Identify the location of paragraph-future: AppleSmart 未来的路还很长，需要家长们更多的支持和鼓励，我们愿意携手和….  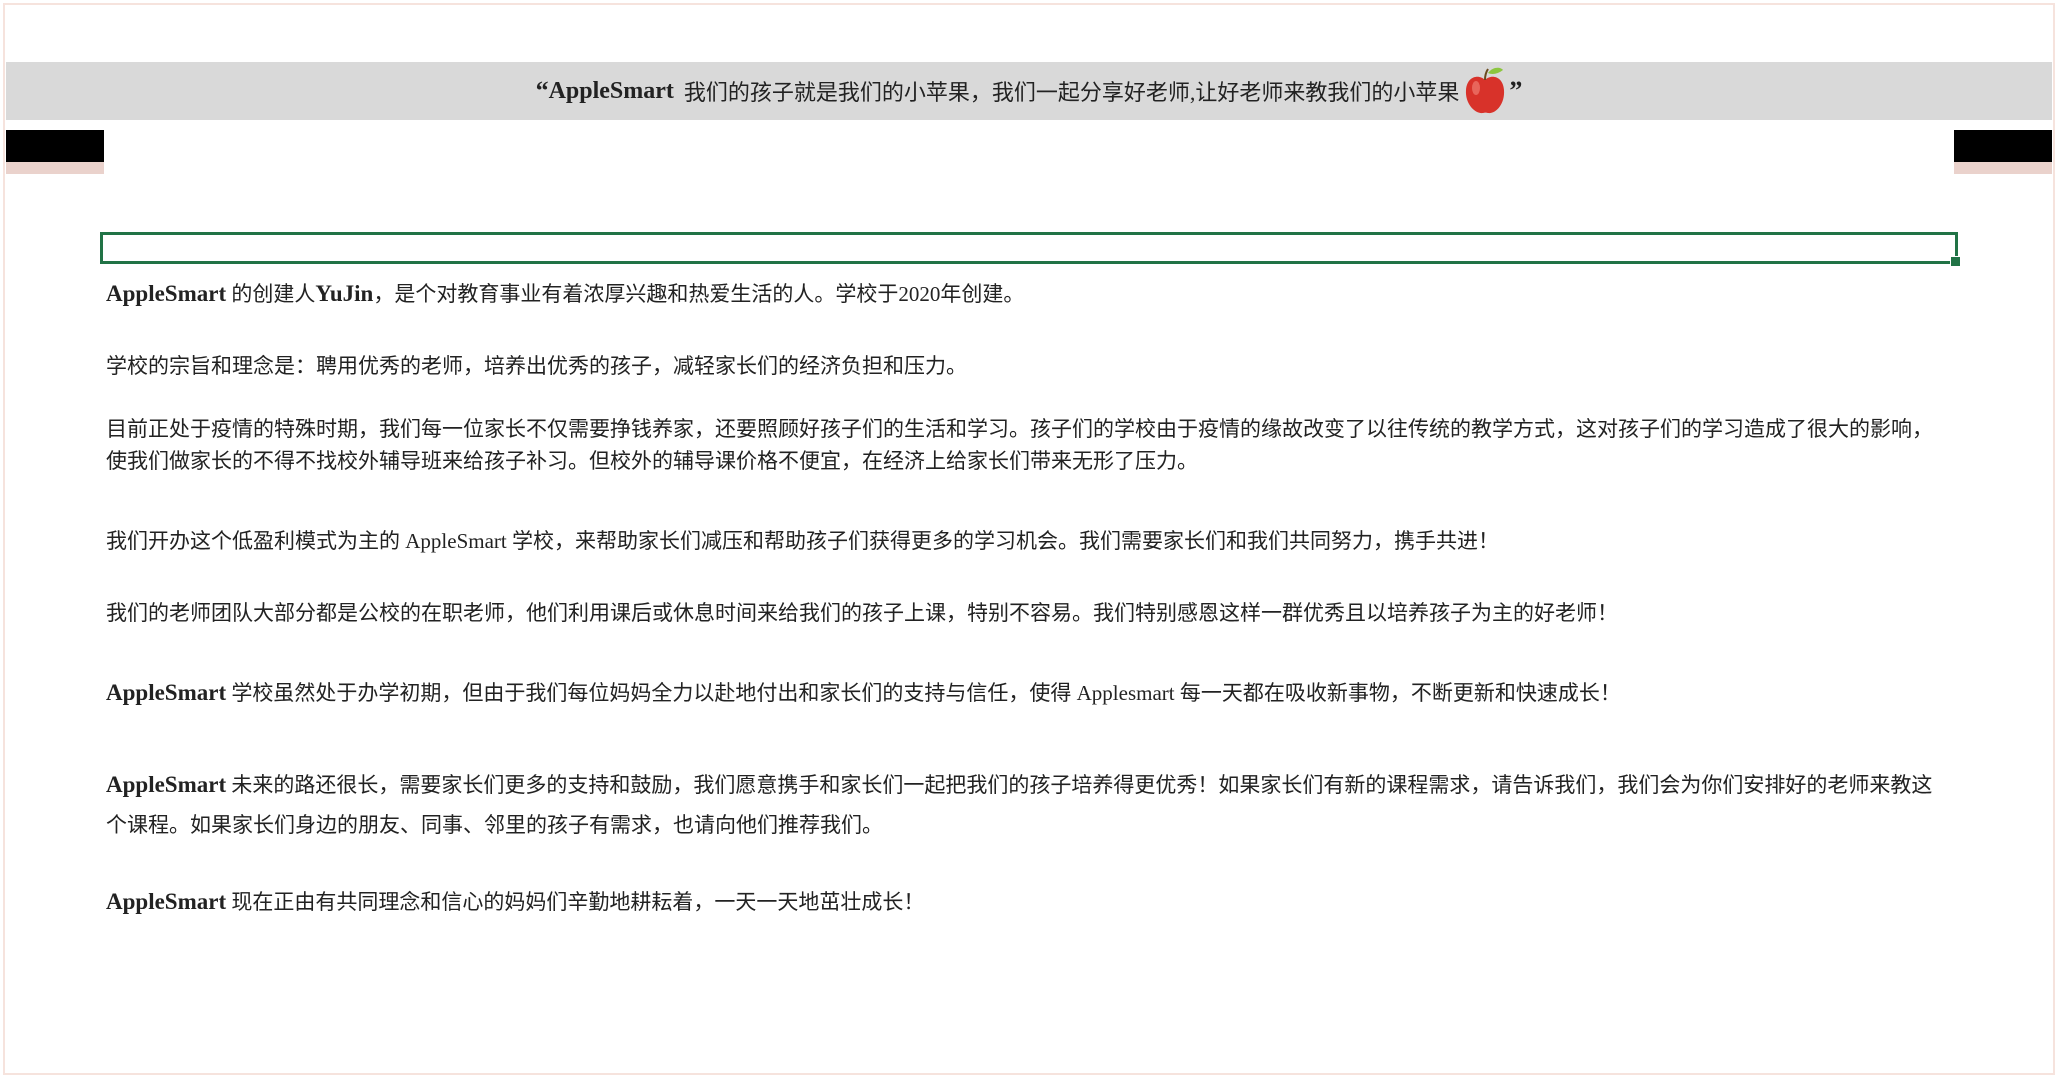
(1026, 805).